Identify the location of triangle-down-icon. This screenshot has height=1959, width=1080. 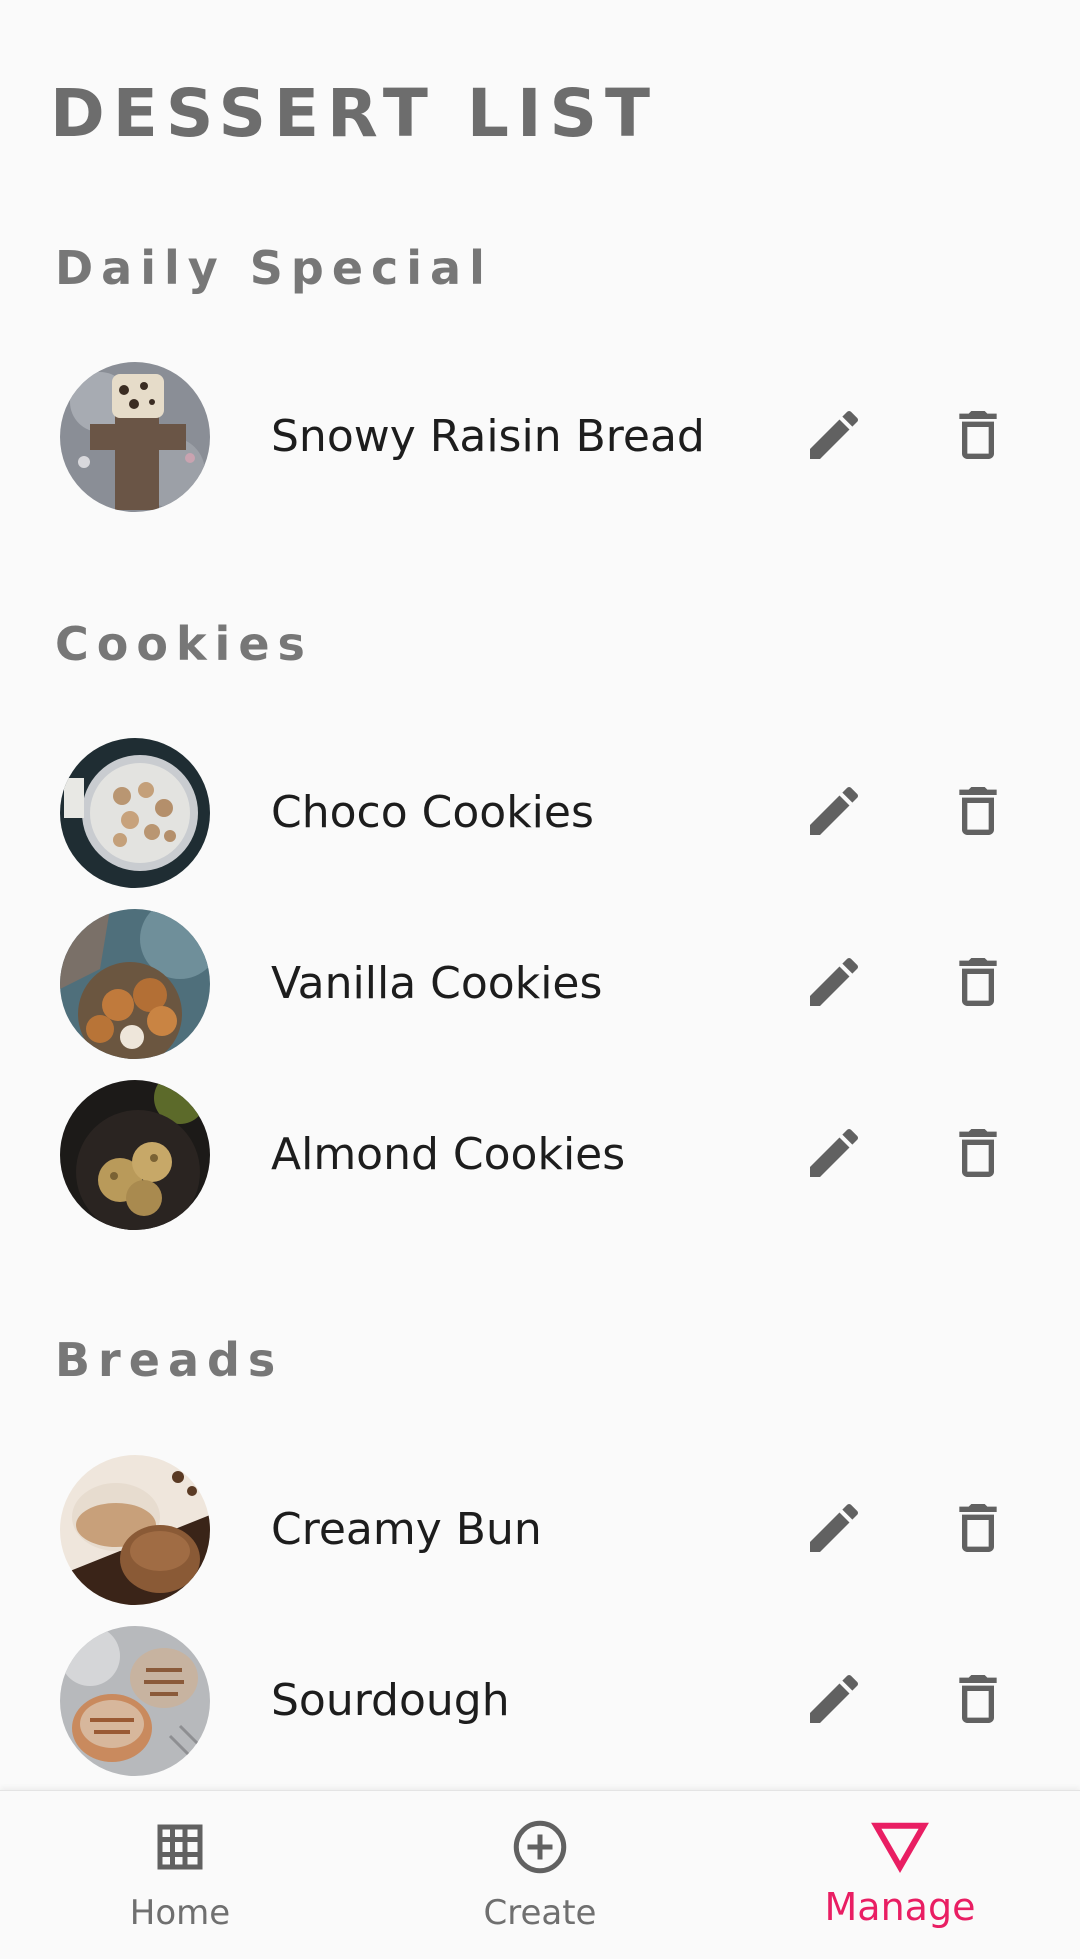
(900, 1847).